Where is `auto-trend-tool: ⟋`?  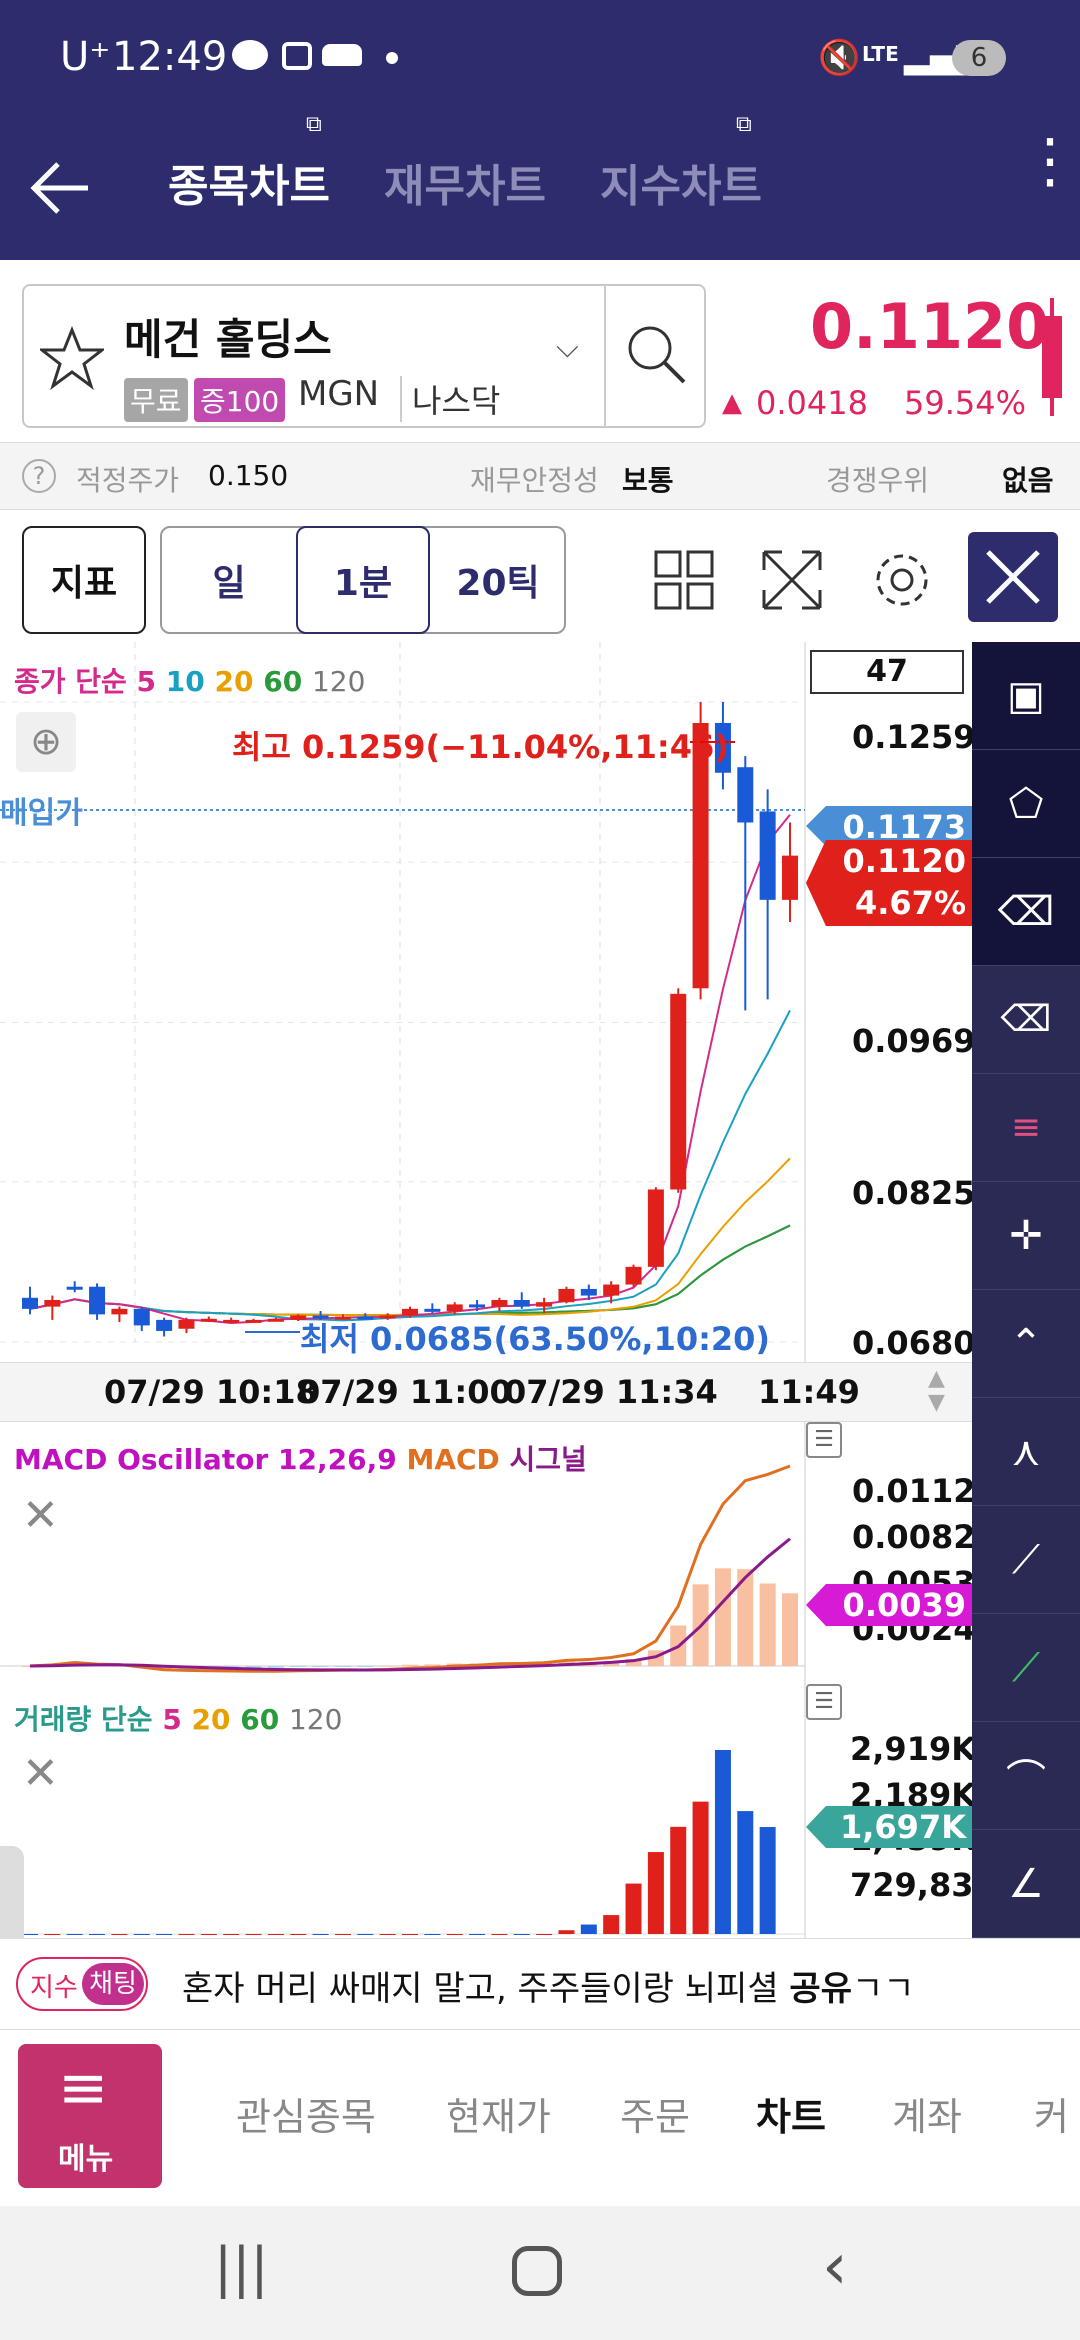
auto-trend-tool: ⟋ is located at coordinates (1026, 1668).